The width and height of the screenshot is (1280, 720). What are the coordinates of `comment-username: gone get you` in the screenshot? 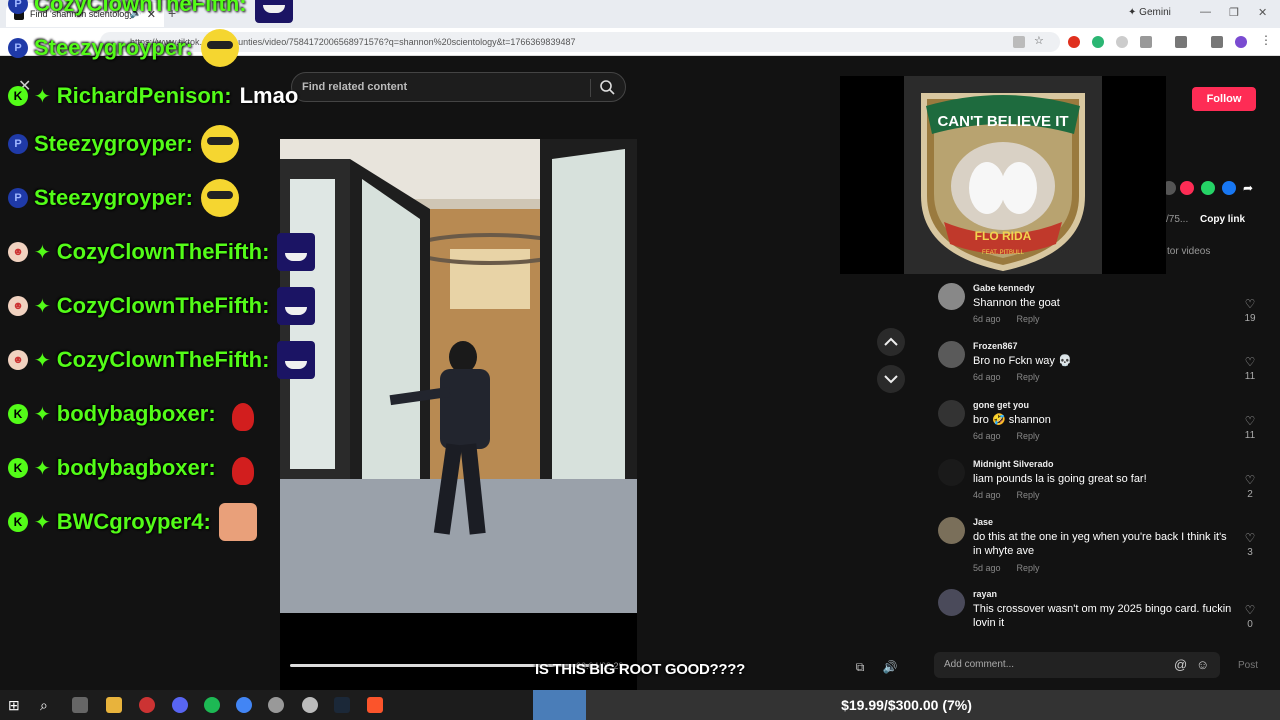 It's located at (1001, 405).